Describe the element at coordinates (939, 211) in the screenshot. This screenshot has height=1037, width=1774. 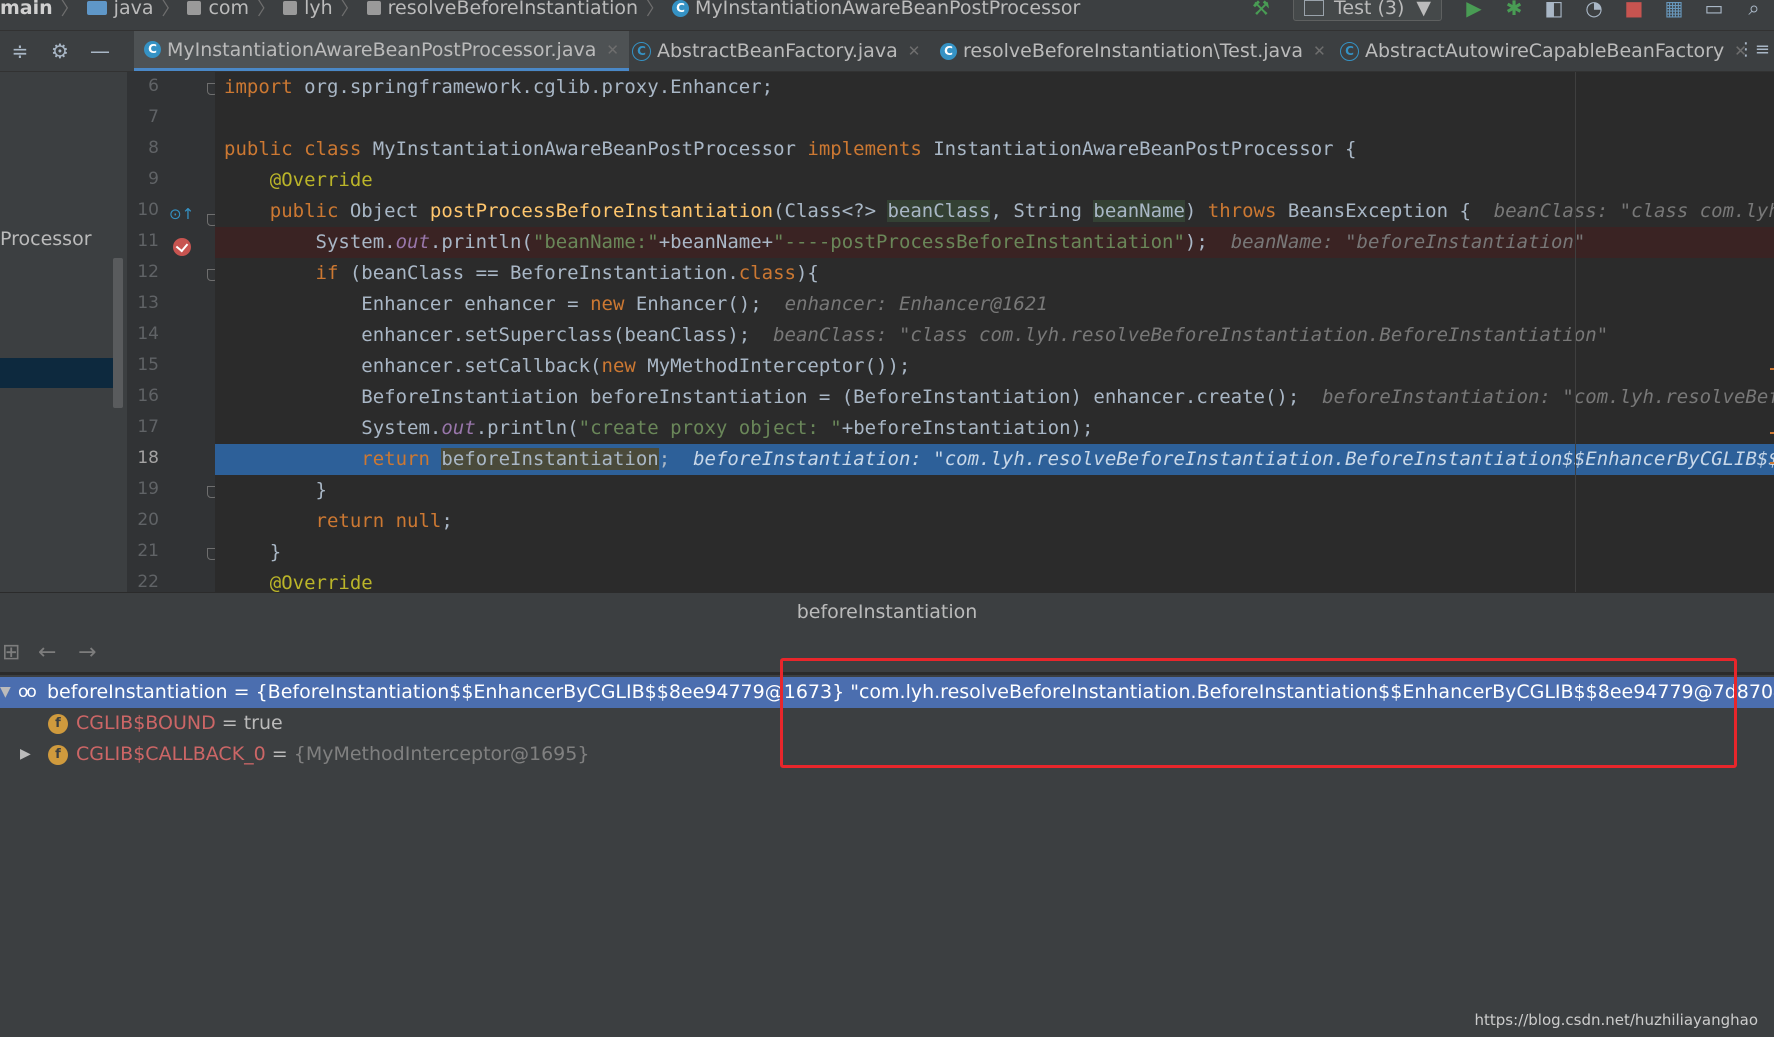
I see `parameter: beanClass` at that location.